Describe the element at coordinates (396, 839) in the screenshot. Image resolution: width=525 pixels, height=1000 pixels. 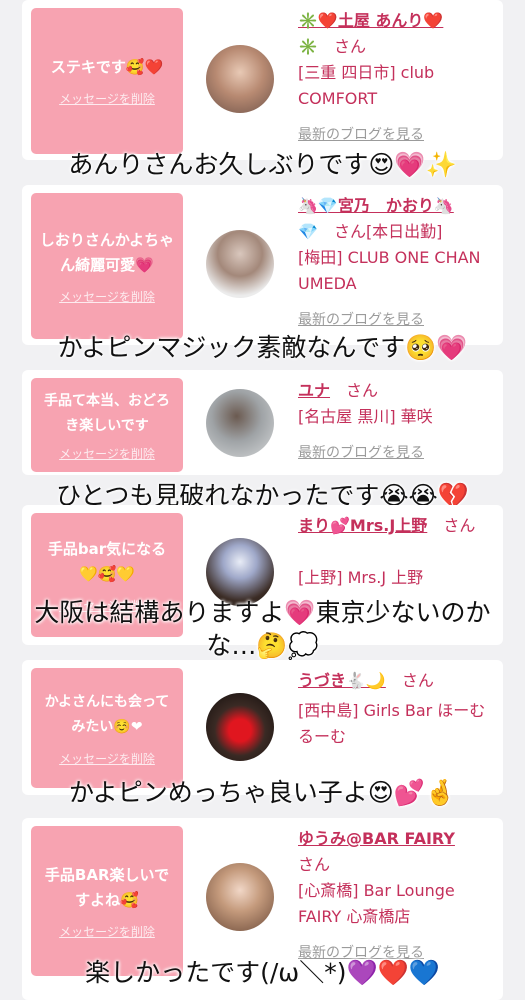
I see `profile-name: ゆうみ@BAR FAIRY` at that location.